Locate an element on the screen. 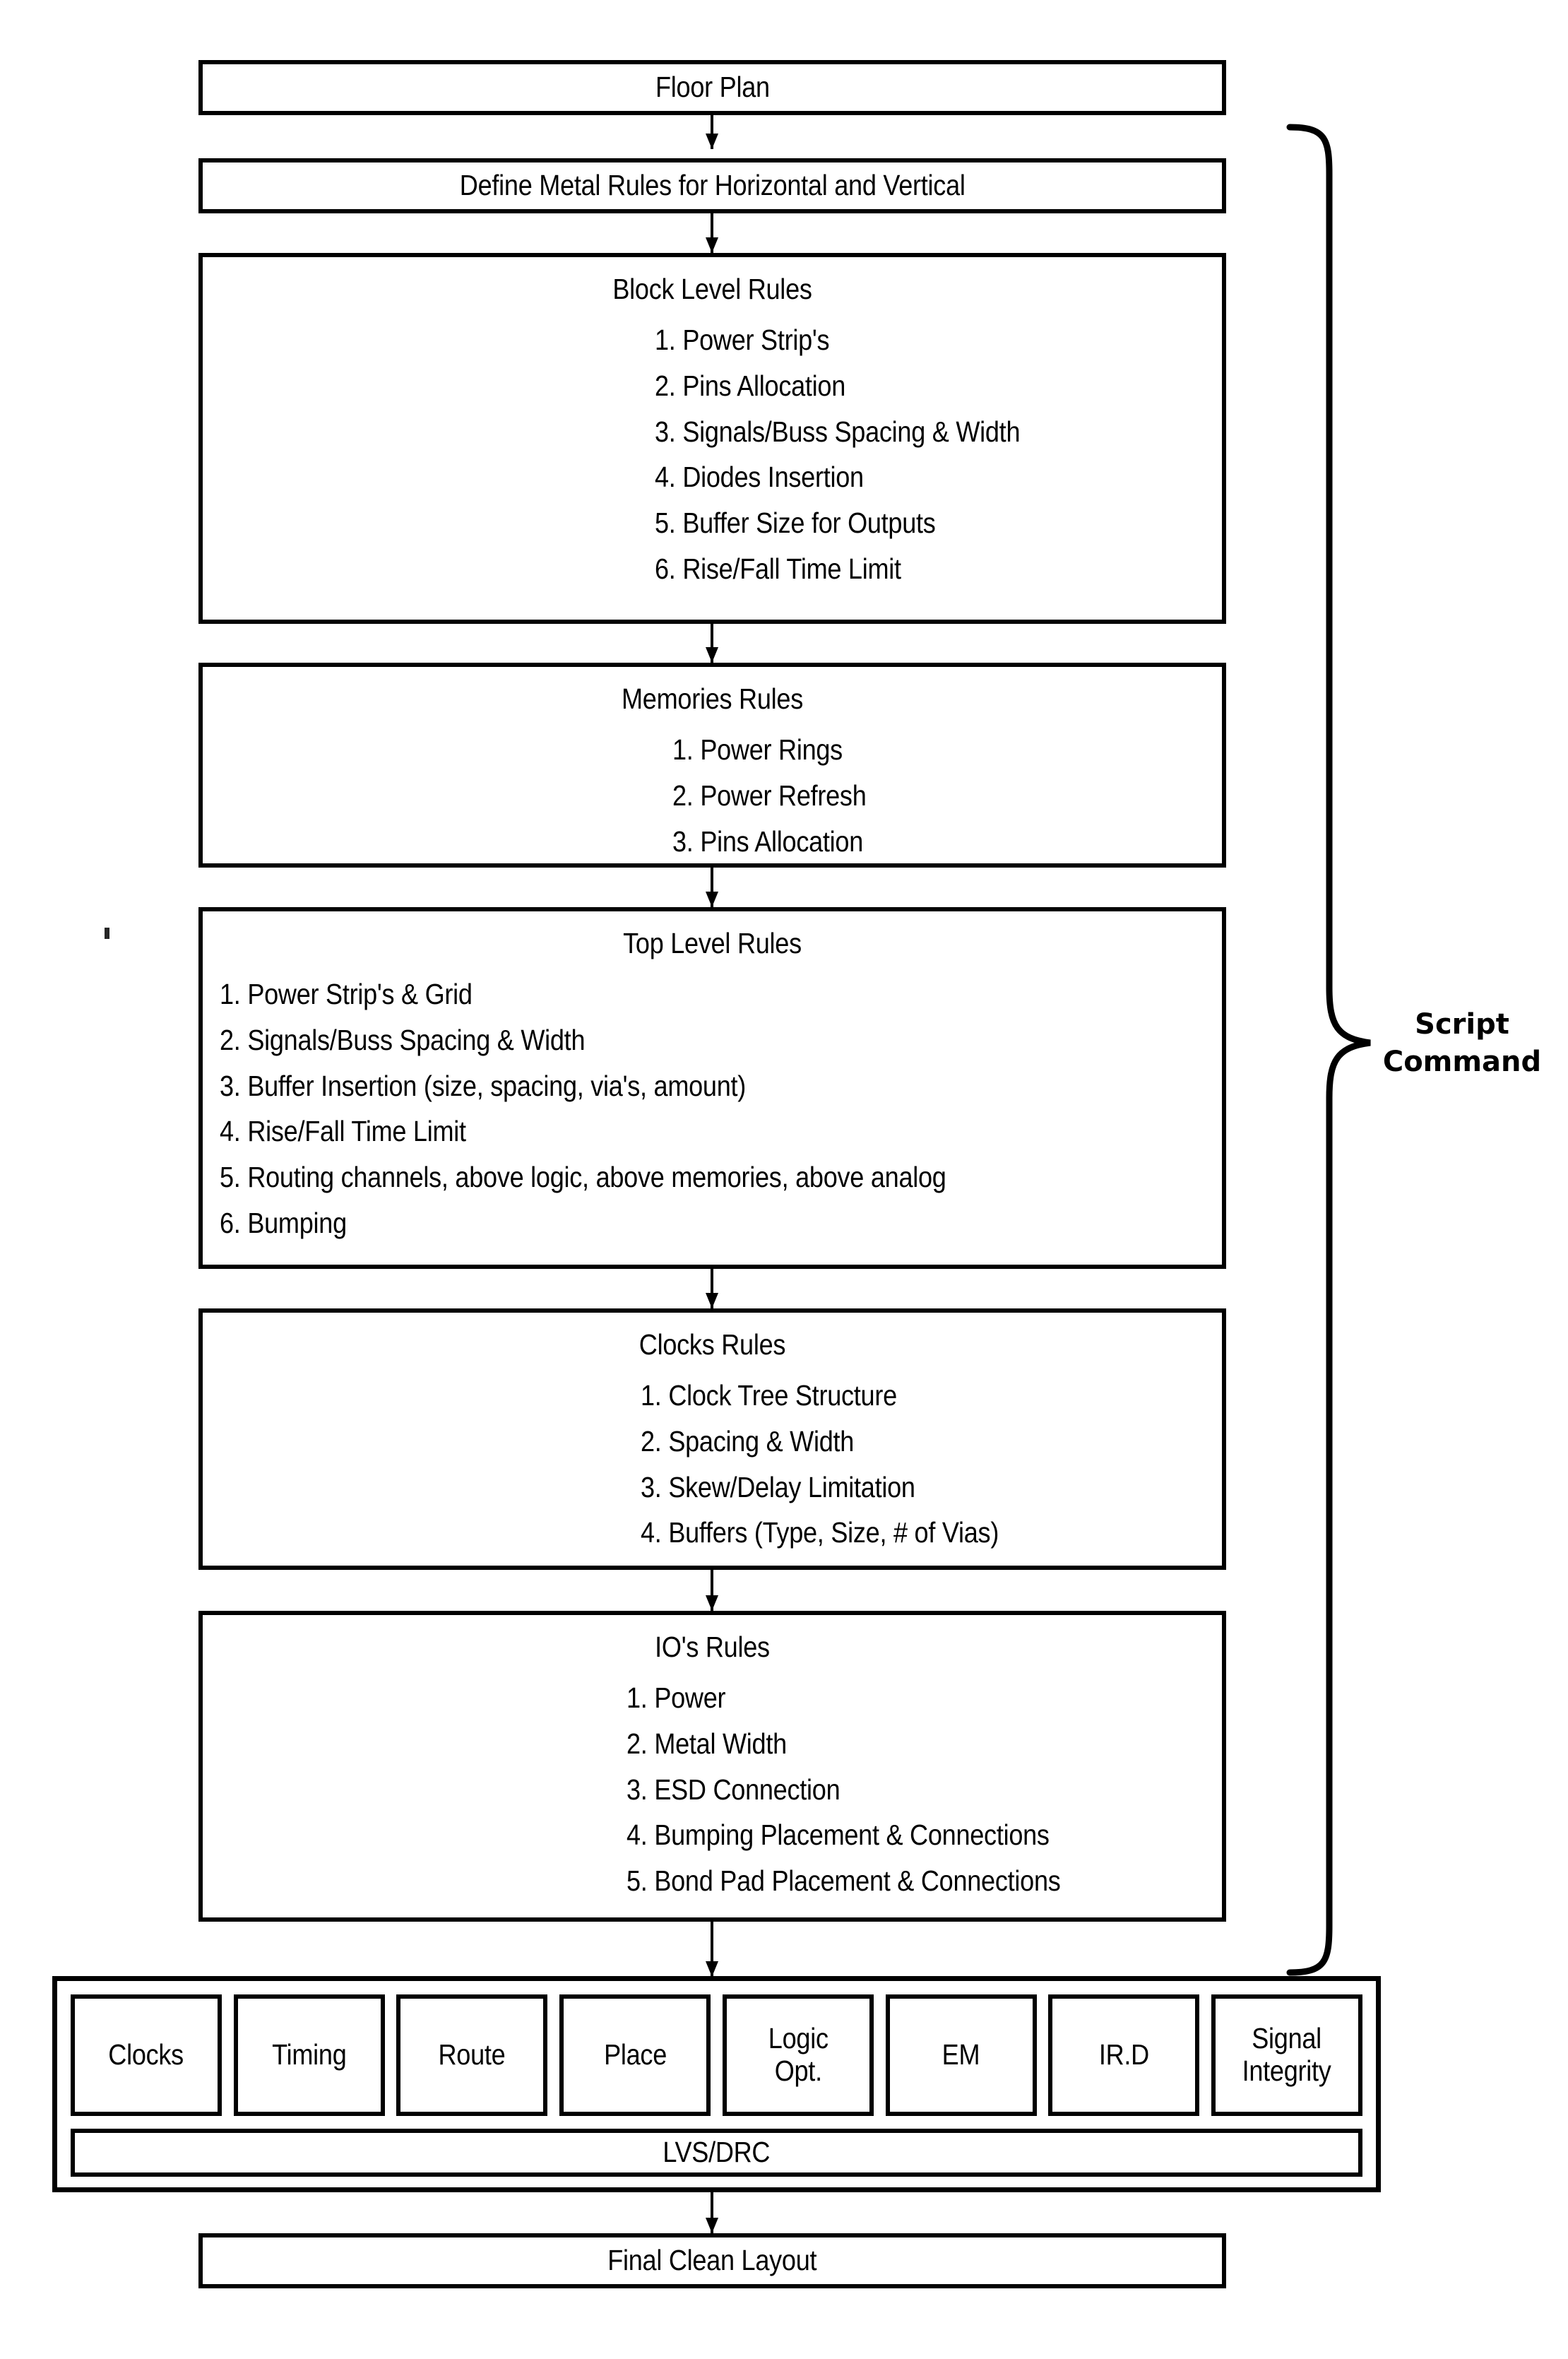  list-item: 5. Buffer Size for Outputs is located at coordinates (796, 523).